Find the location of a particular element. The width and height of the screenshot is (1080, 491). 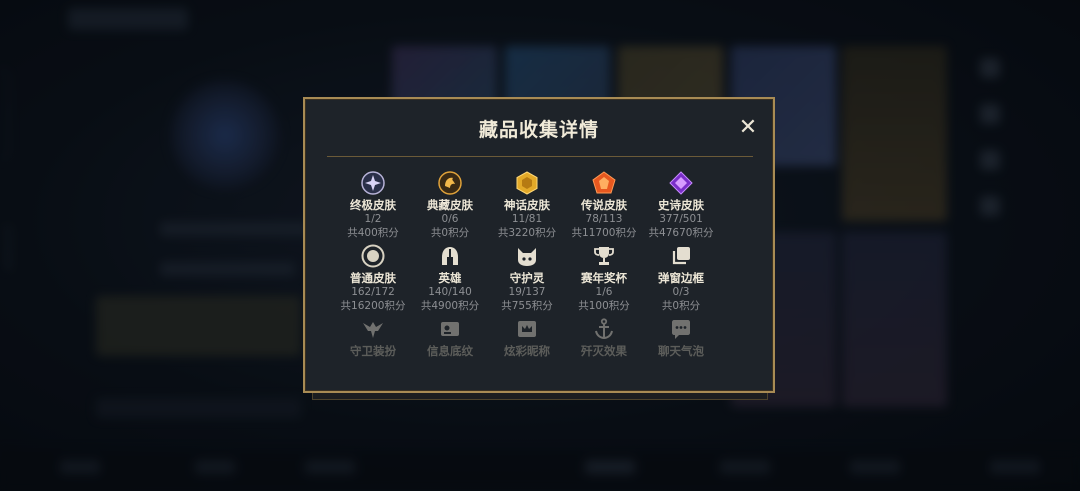

collection-row: 普通皮肤 162/172 共16200积分 英雄 140/140 共4900积分 is located at coordinates (541, 278).